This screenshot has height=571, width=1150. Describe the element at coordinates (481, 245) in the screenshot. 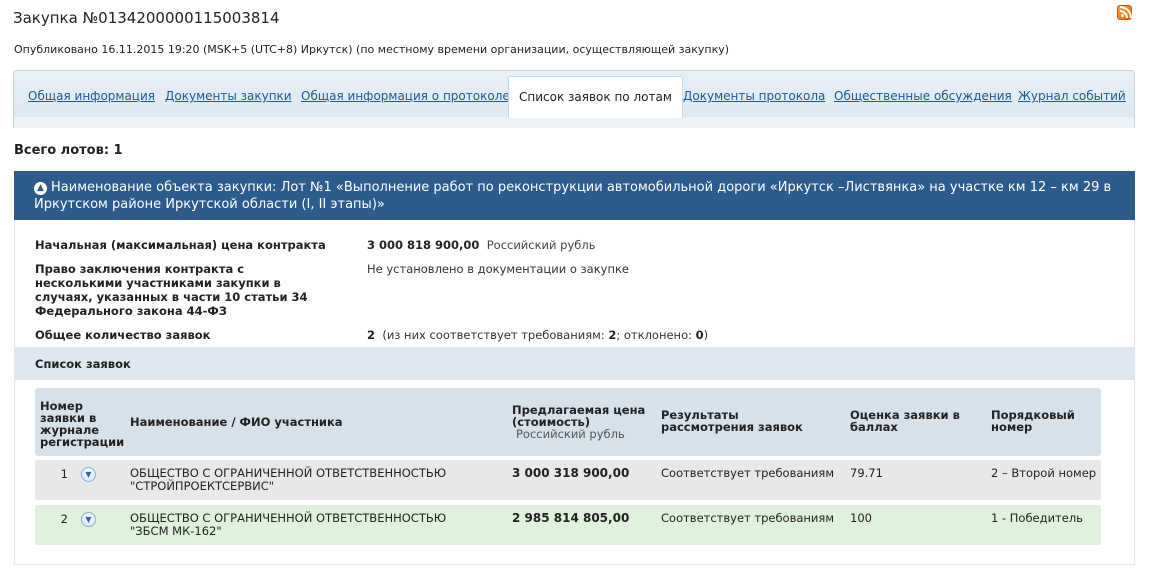

I see `price-value: 3 000 818 900,00 Российский рубль` at that location.